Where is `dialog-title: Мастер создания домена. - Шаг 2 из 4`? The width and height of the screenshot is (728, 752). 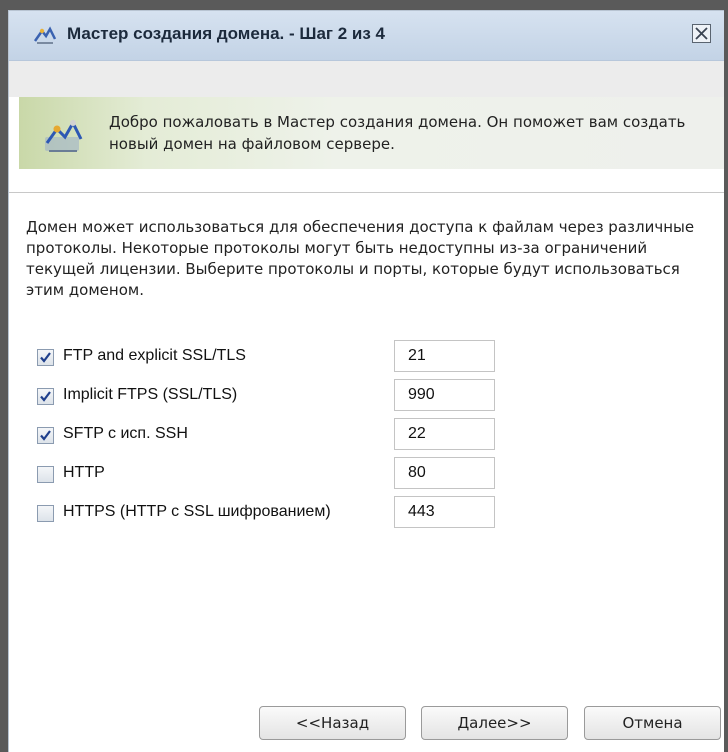 dialog-title: Мастер создания домена. - Шаг 2 из 4 is located at coordinates (226, 33).